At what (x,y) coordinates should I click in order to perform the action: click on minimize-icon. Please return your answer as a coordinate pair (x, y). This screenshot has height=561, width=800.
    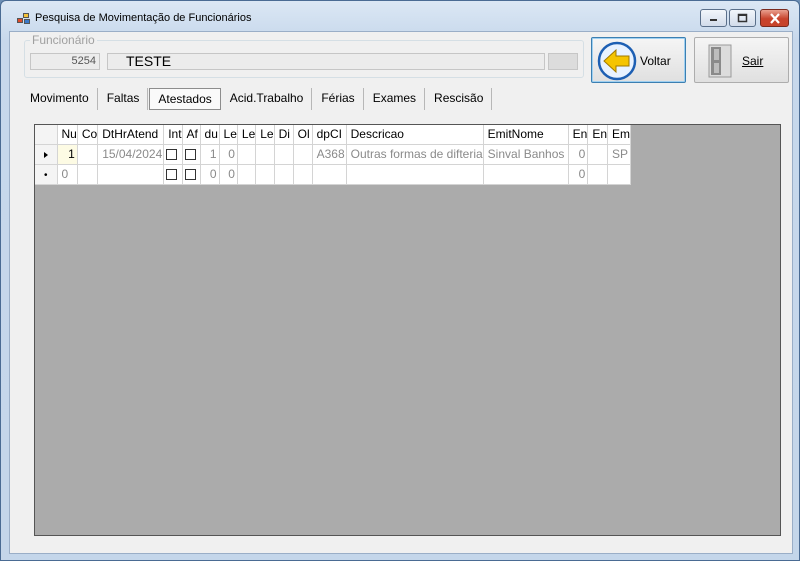
    Looking at the image, I should click on (713, 20).